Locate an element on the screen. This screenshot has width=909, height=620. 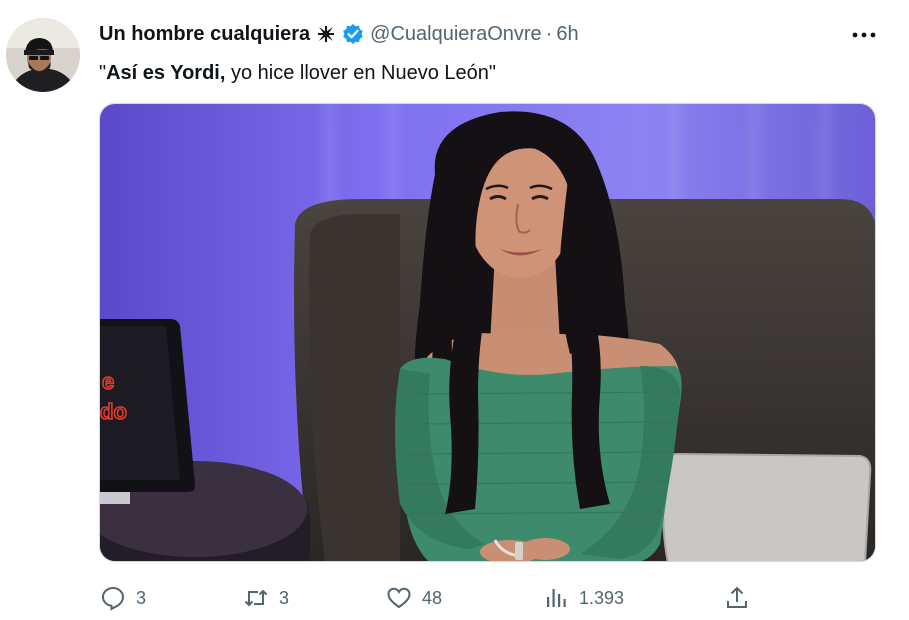
retweet-icon is located at coordinates (256, 598).